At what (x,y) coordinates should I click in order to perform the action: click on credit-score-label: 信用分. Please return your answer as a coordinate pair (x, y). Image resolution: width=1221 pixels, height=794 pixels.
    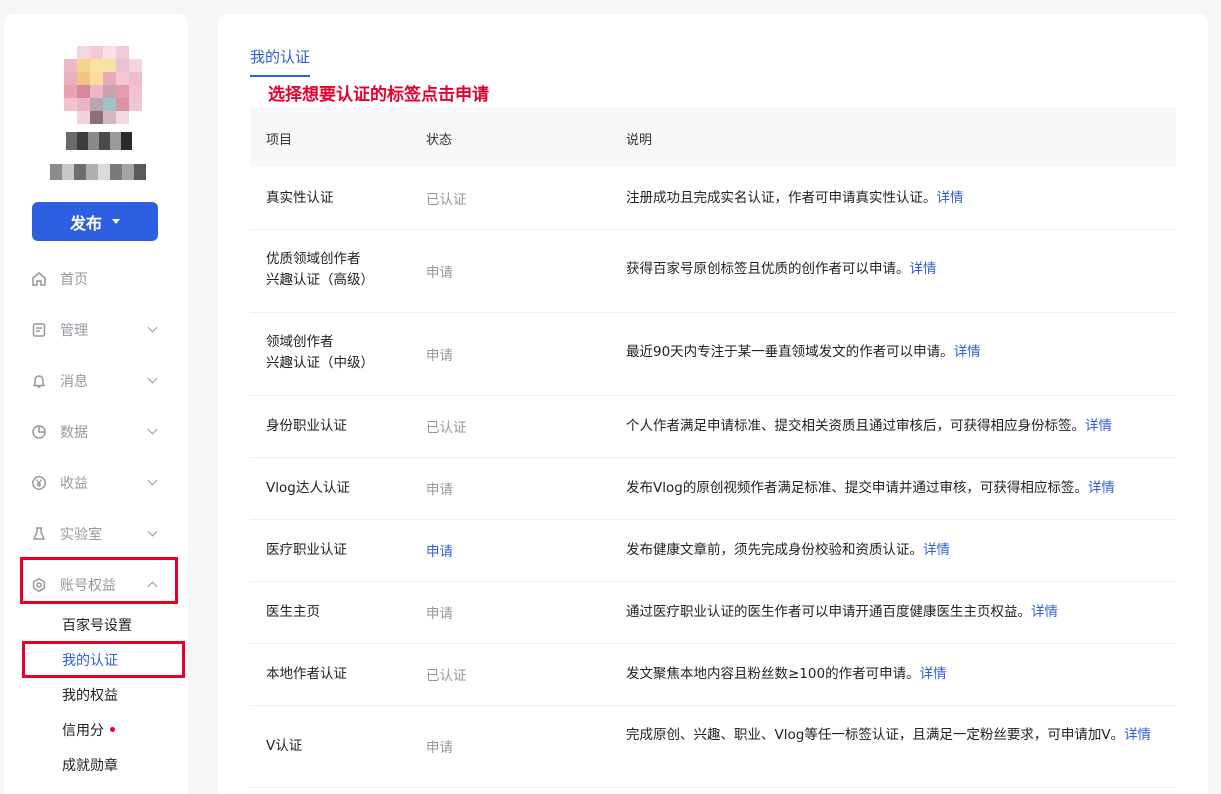
    Looking at the image, I should click on (83, 731).